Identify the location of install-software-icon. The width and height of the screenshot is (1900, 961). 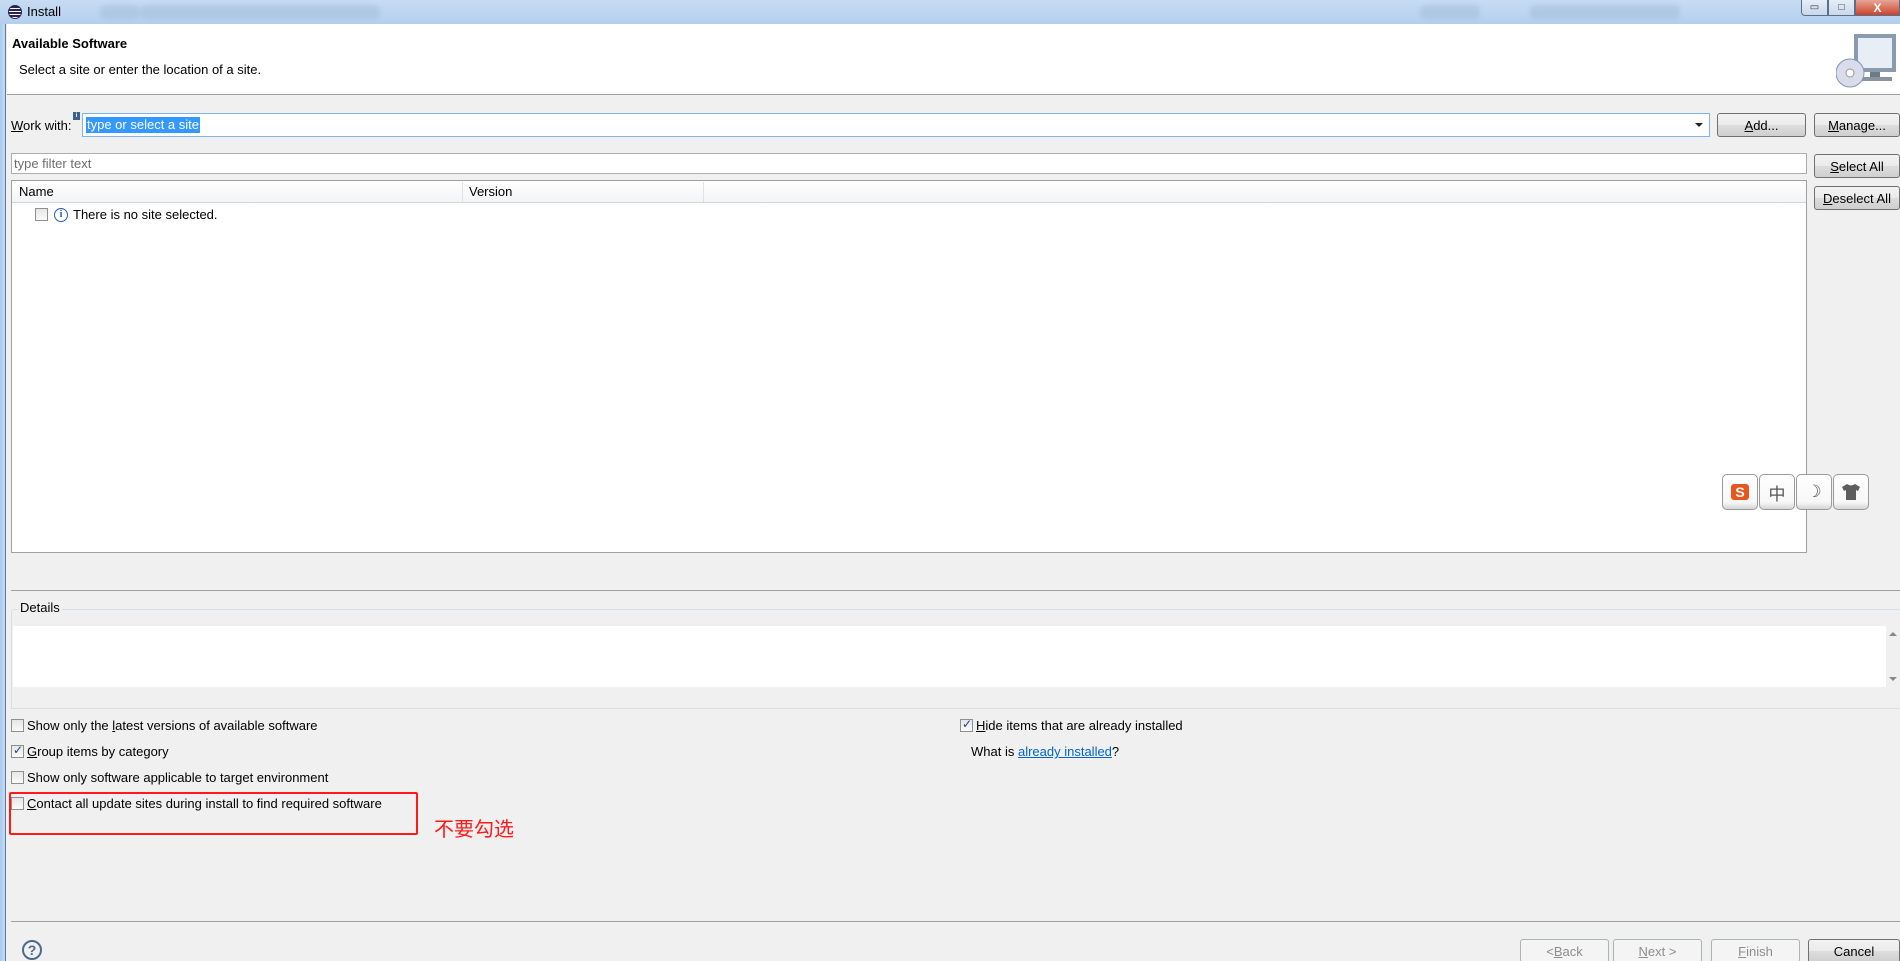
(1866, 61).